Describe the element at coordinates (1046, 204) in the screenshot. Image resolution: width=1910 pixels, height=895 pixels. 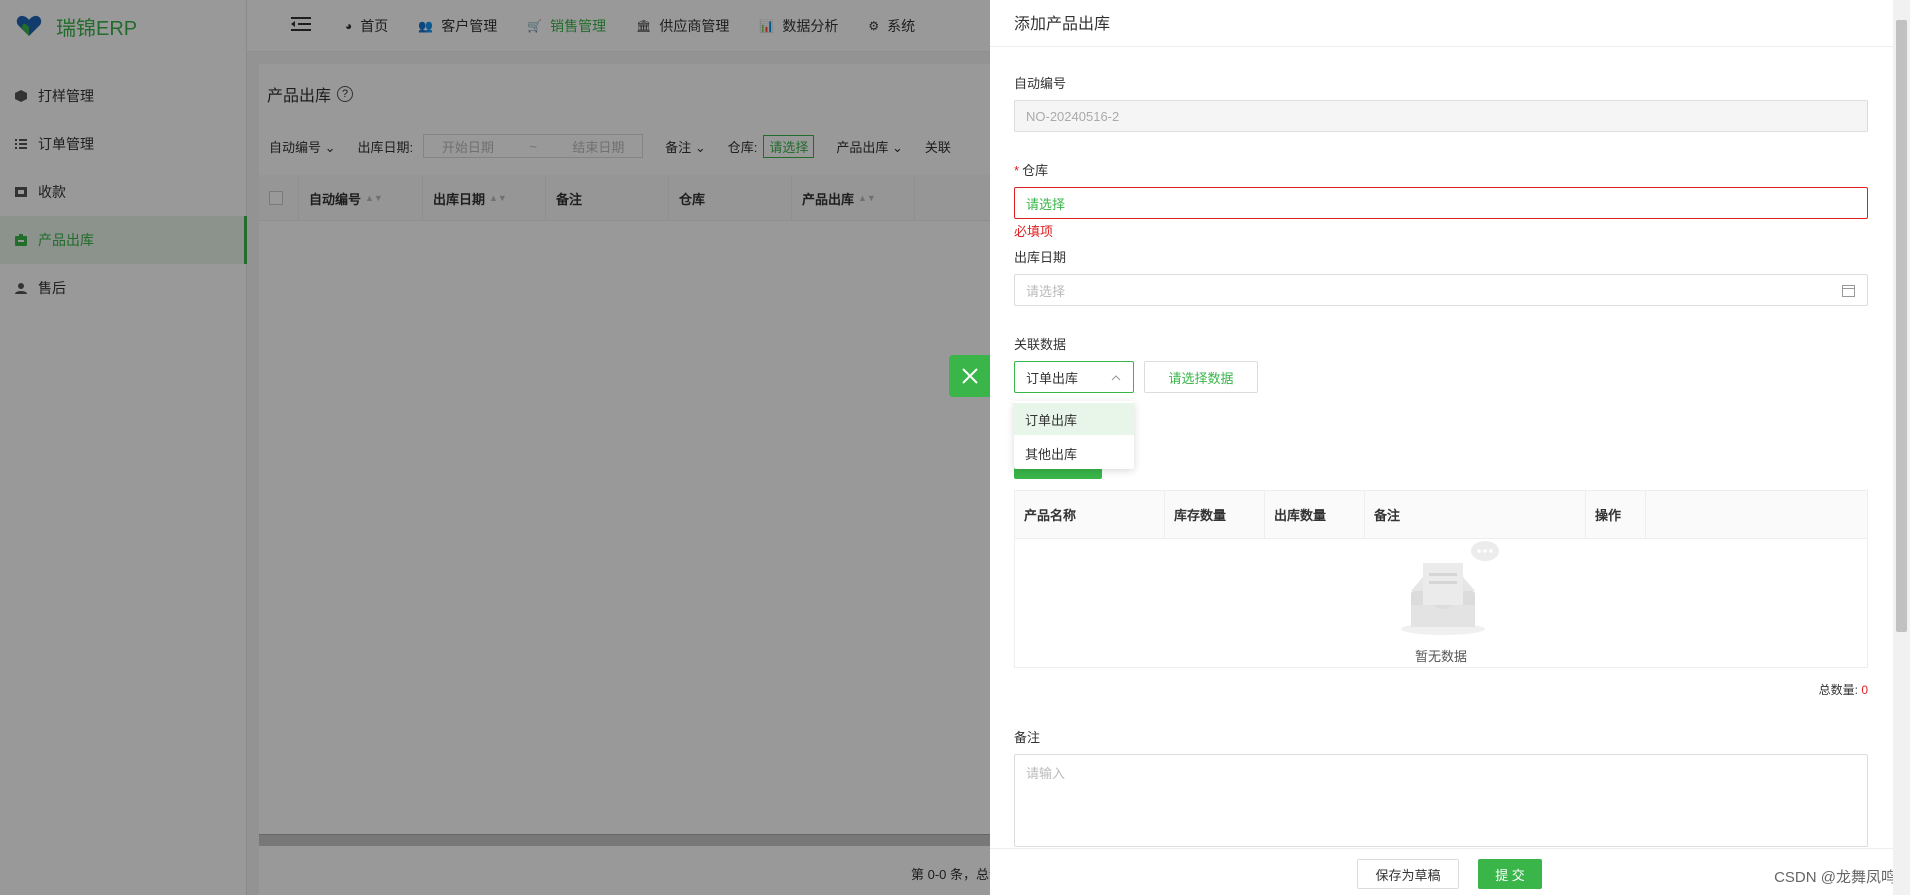
I see `warehouse-placeholder: 请选择` at that location.